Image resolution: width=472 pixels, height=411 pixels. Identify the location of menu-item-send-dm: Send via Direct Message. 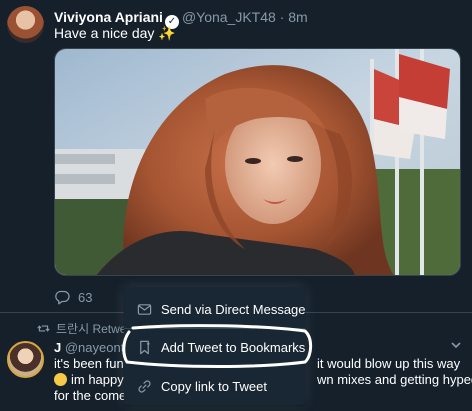
(215, 309).